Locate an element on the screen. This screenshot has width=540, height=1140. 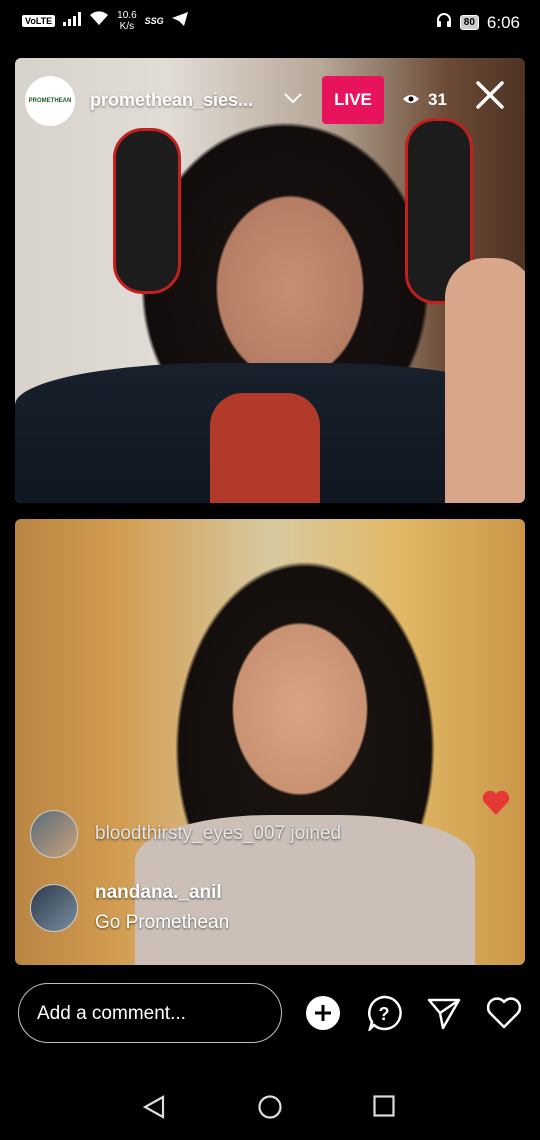
home-icon is located at coordinates (270, 1109).